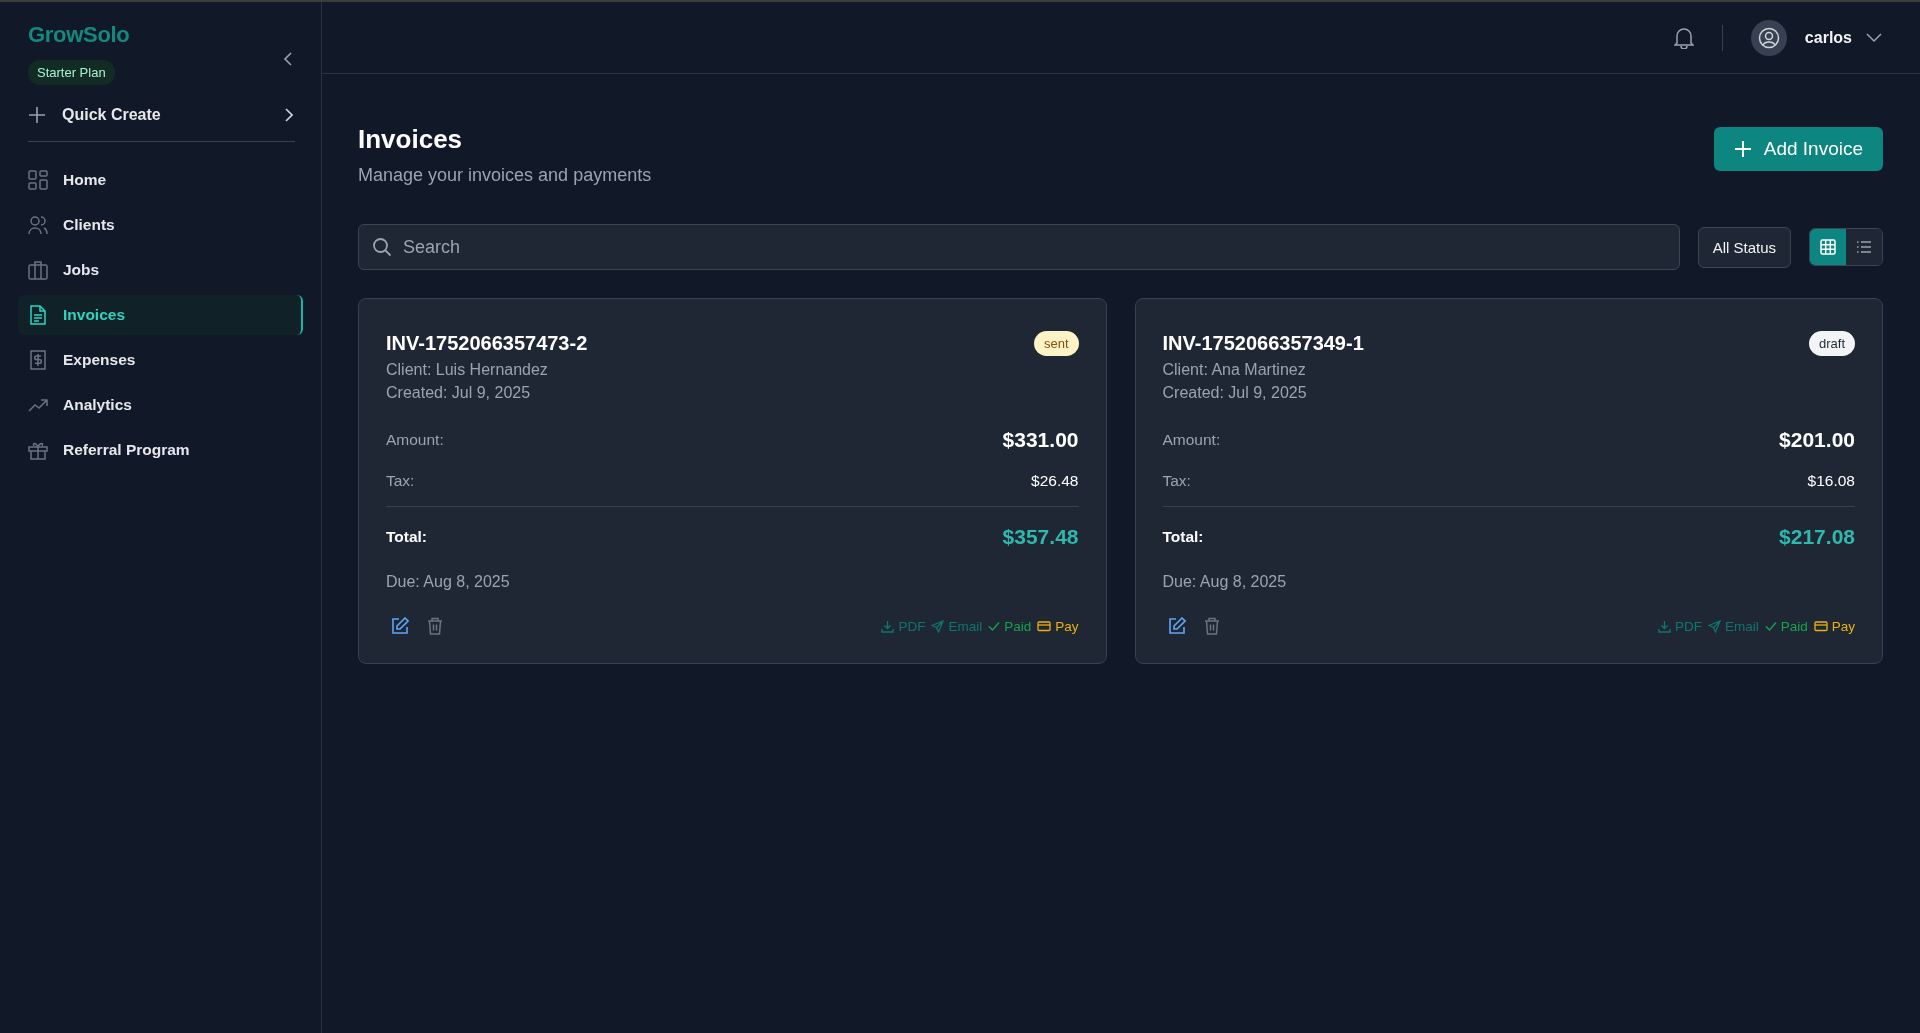  Describe the element at coordinates (289, 115) in the screenshot. I see `chevron-right-icon` at that location.